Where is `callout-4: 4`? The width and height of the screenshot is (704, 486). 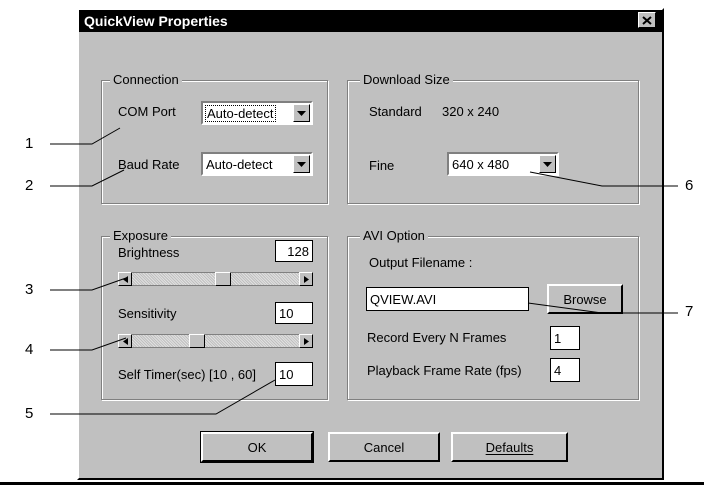
callout-4: 4 is located at coordinates (29, 349).